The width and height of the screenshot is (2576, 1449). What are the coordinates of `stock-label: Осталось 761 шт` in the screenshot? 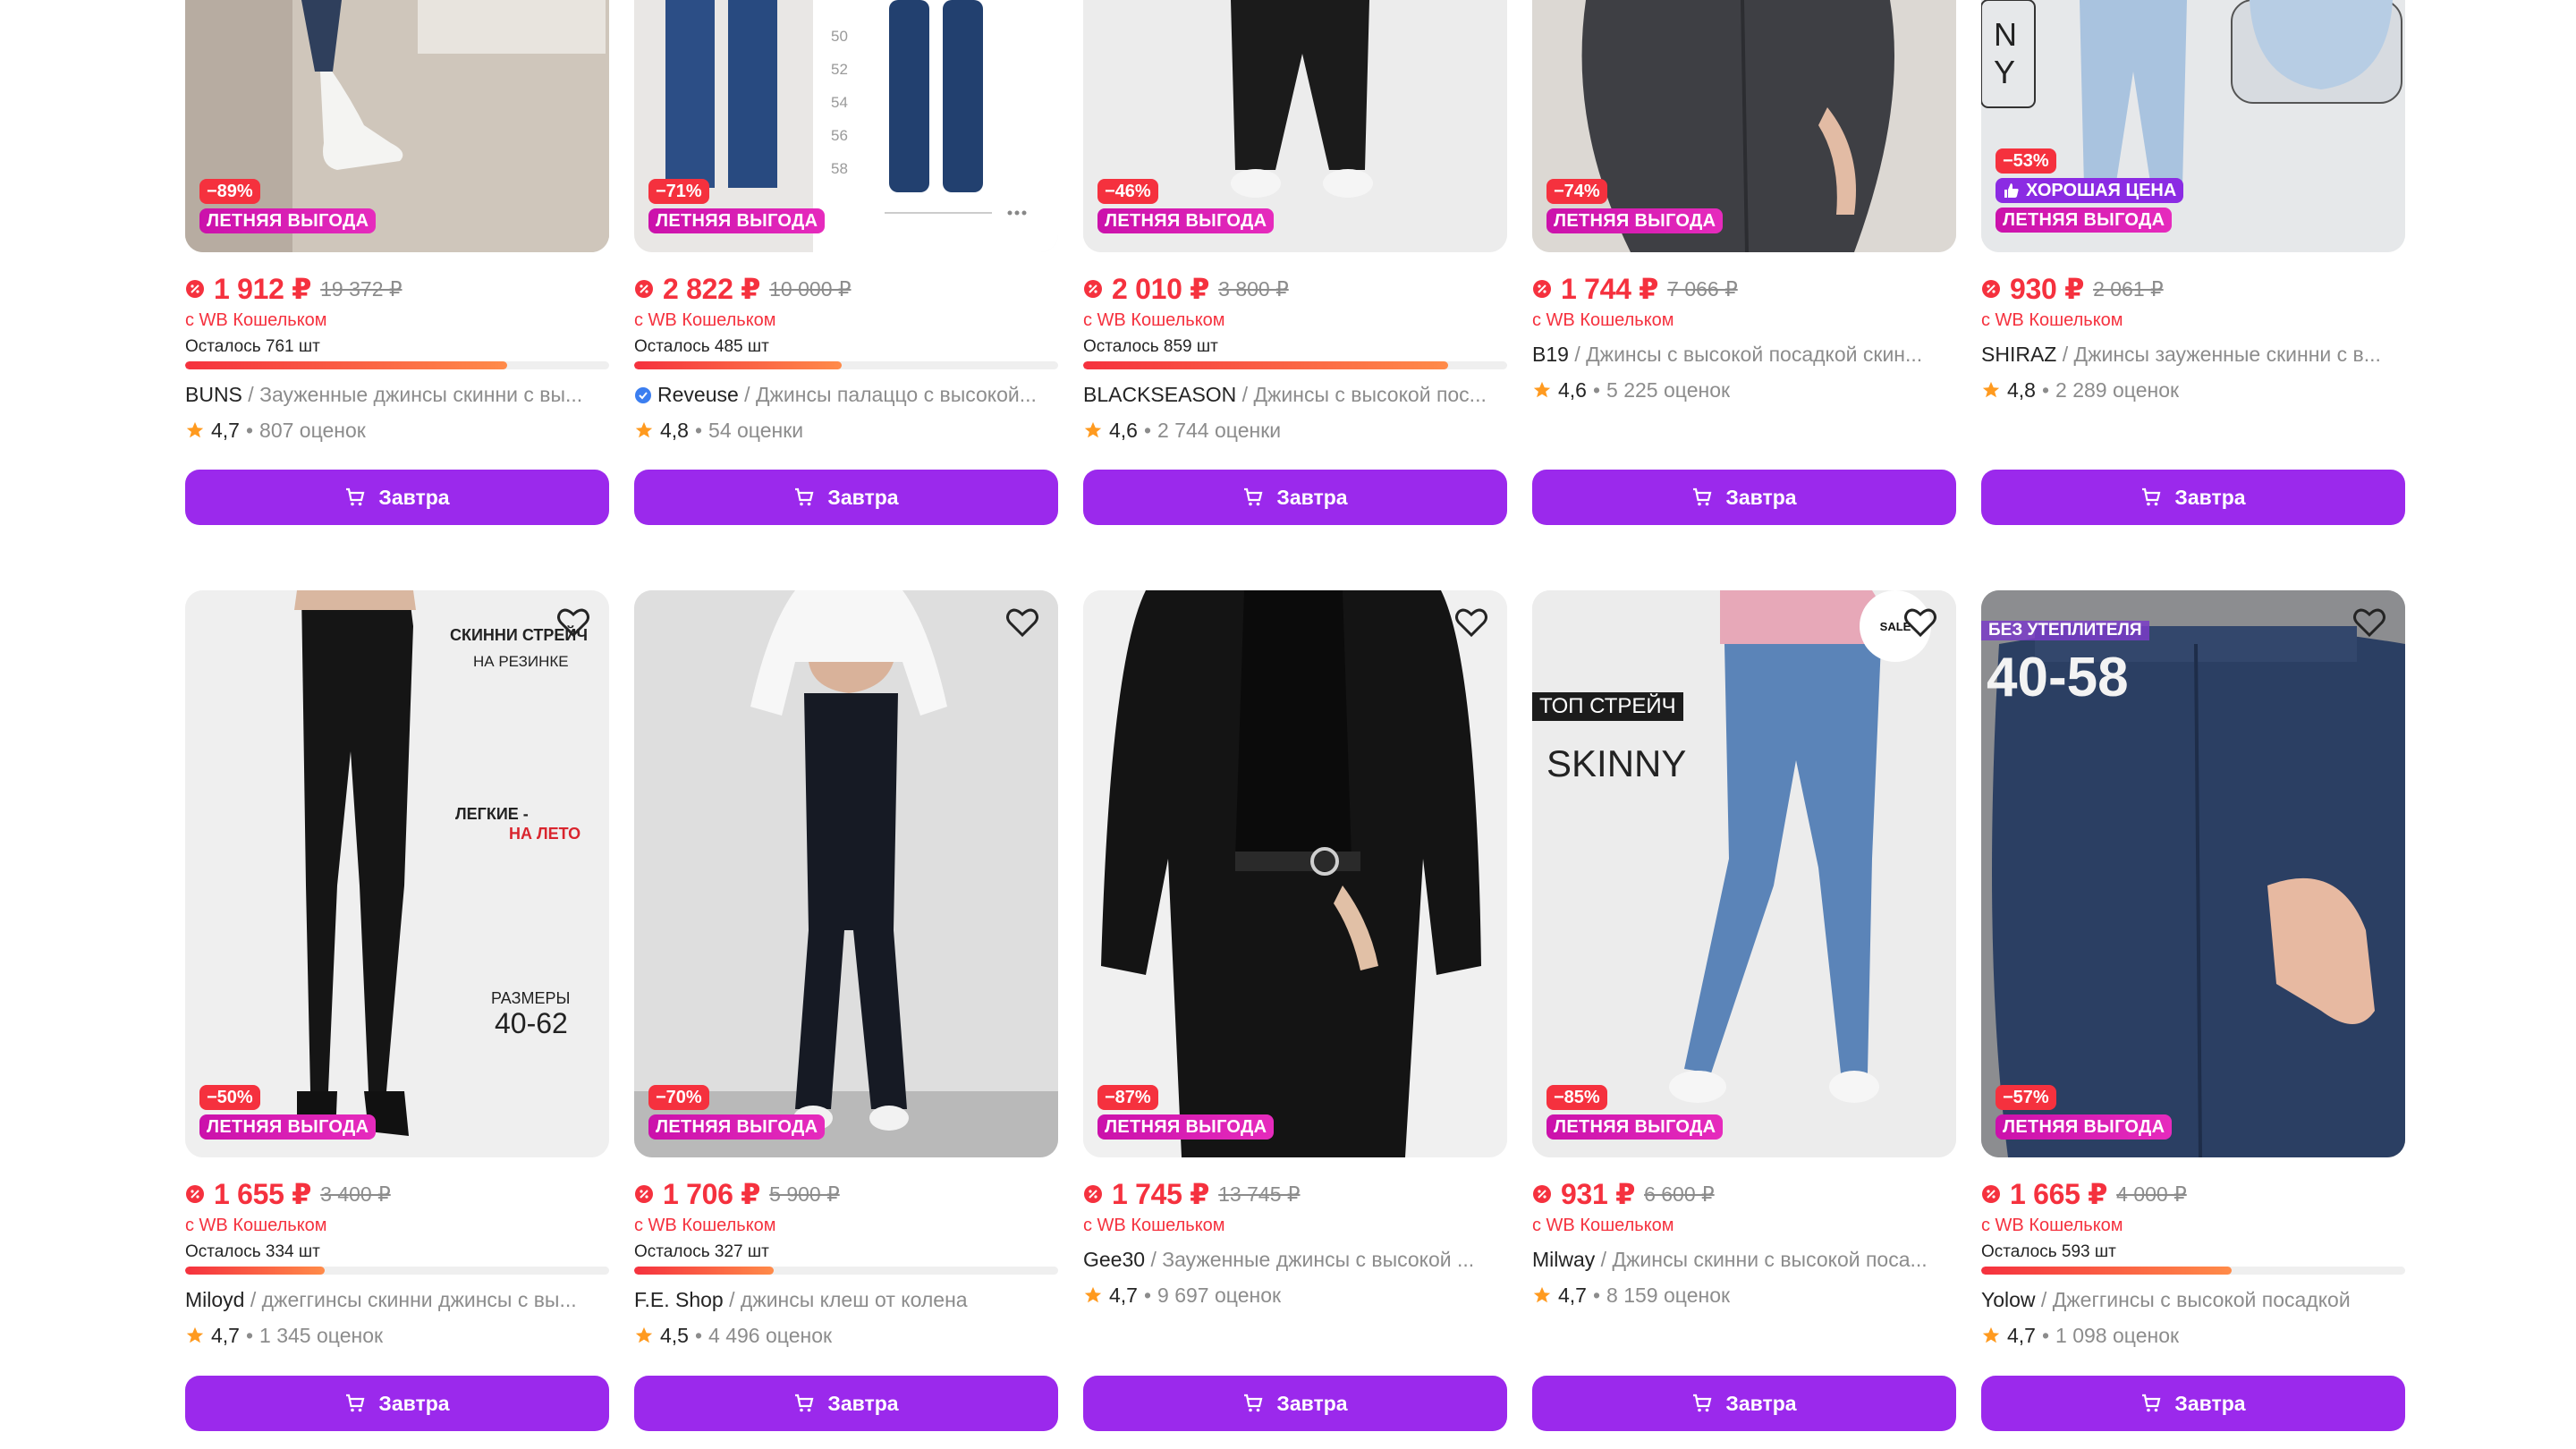 It's located at (252, 346).